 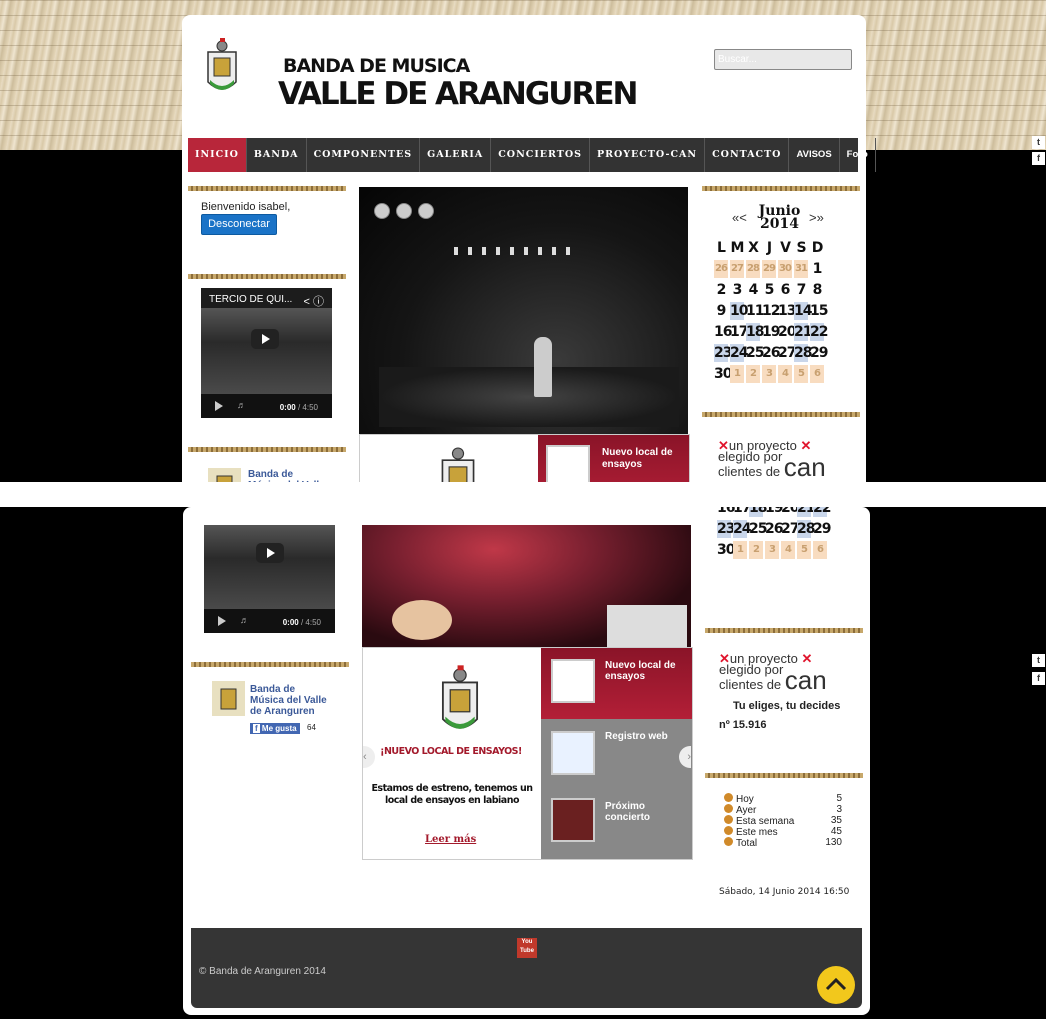 I want to click on video-time-total: / 4:50, so click(x=309, y=622).